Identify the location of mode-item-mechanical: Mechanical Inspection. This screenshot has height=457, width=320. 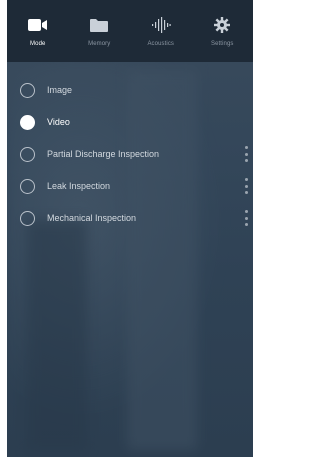
(130, 218).